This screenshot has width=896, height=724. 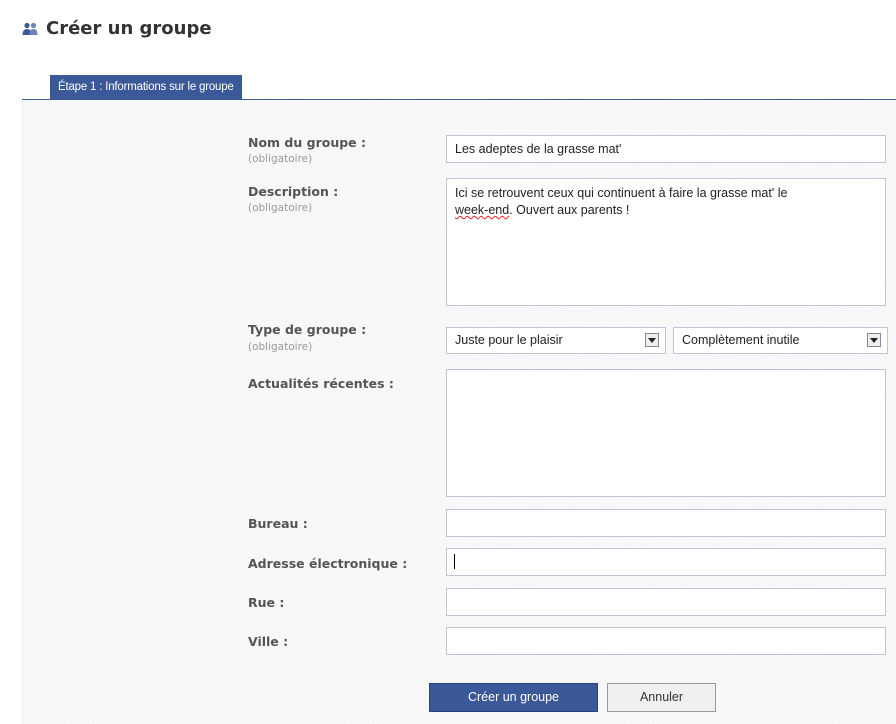 What do you see at coordinates (666, 602) in the screenshot?
I see `street-input` at bounding box center [666, 602].